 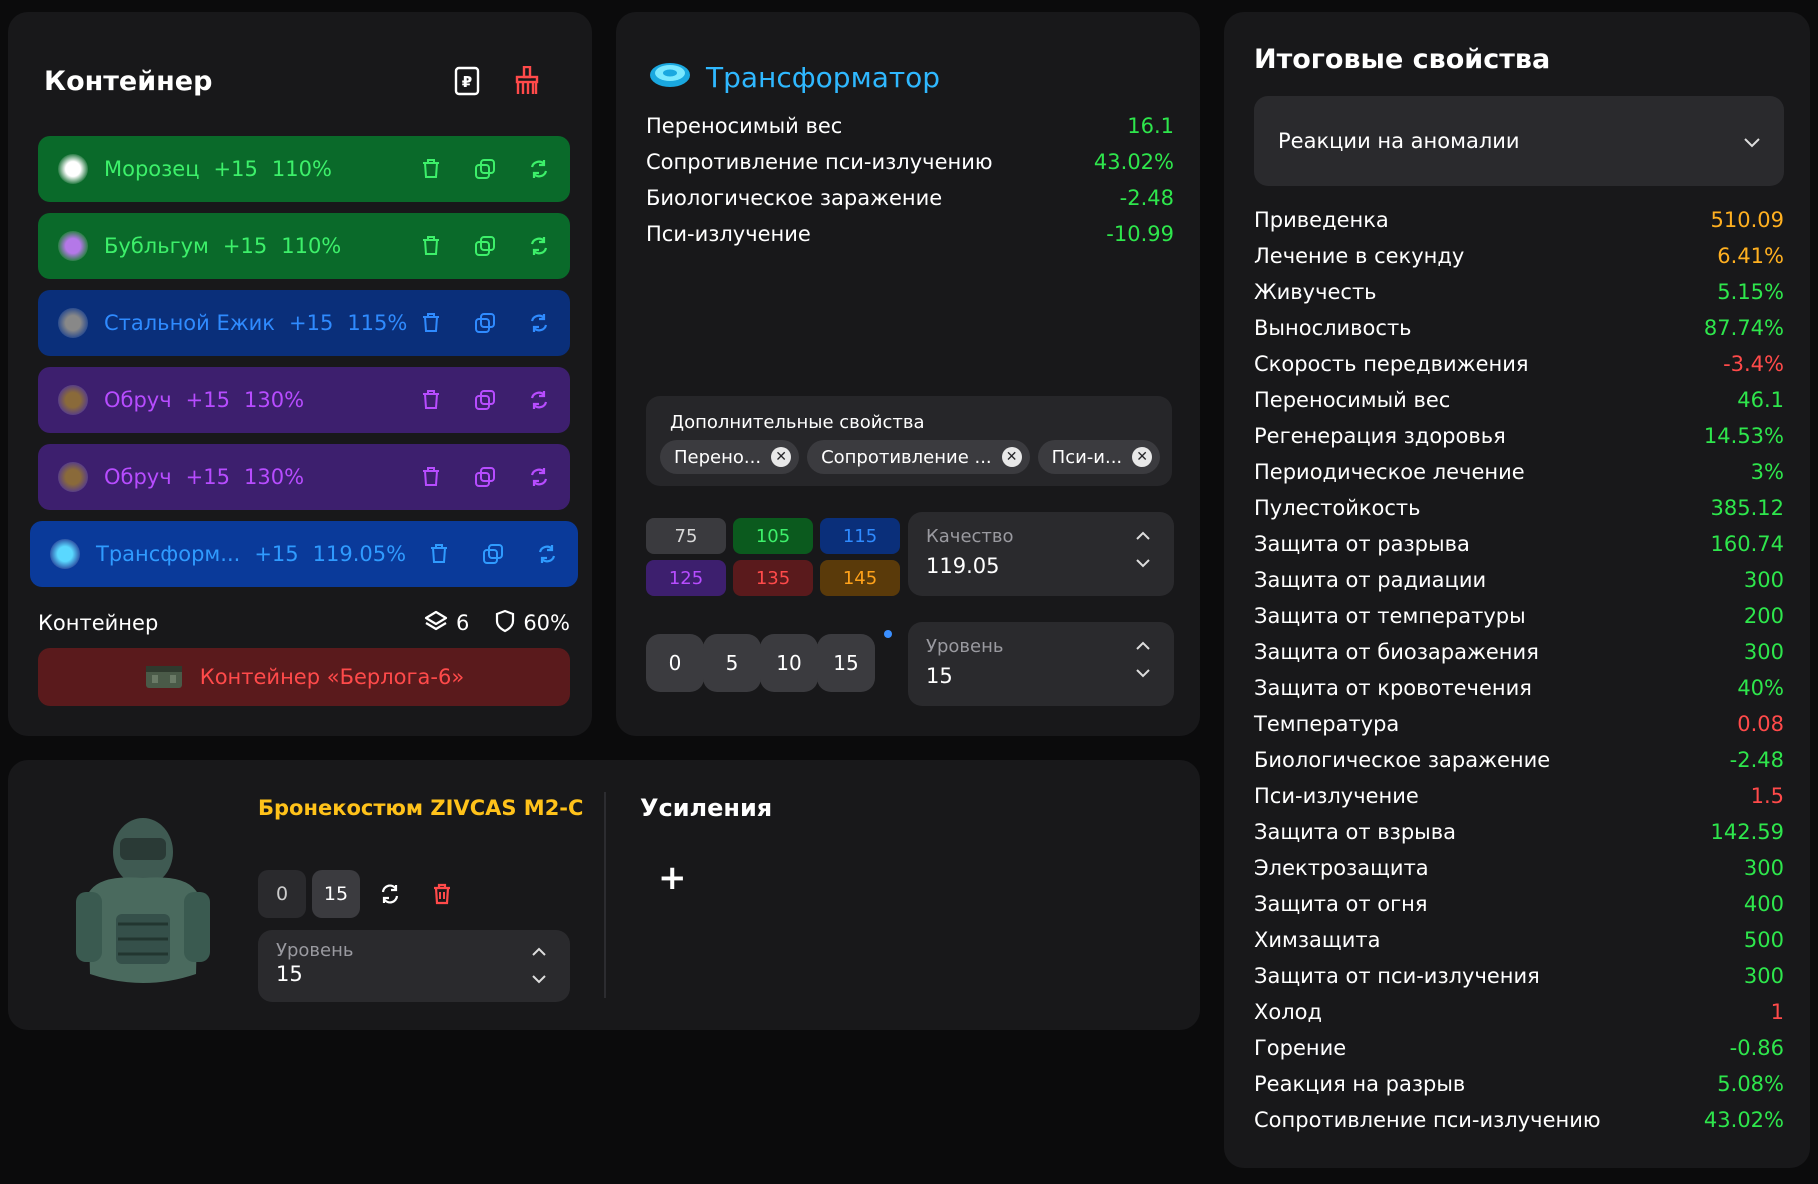 What do you see at coordinates (1519, 976) in the screenshot?
I see `total-property-row: Защита от пси-излучения 300` at bounding box center [1519, 976].